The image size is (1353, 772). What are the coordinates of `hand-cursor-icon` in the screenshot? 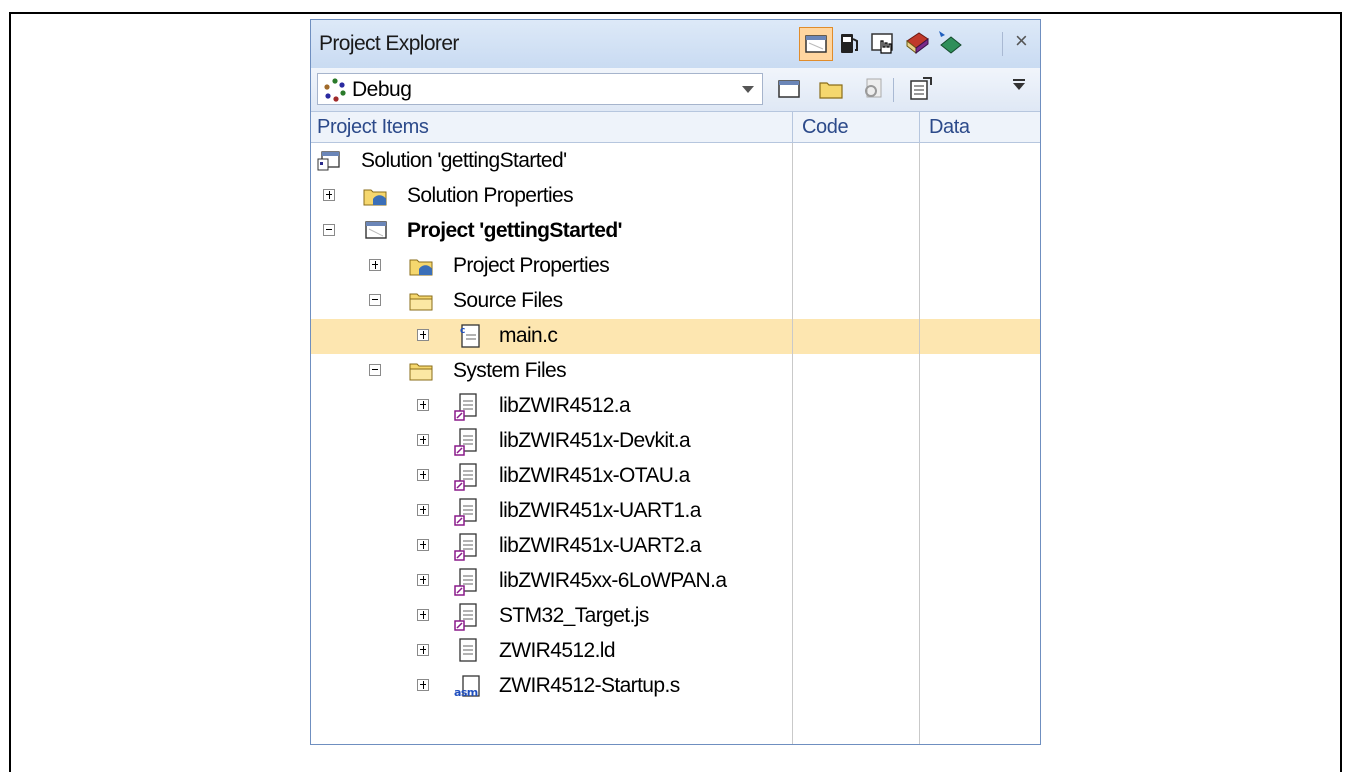 It's located at (884, 44).